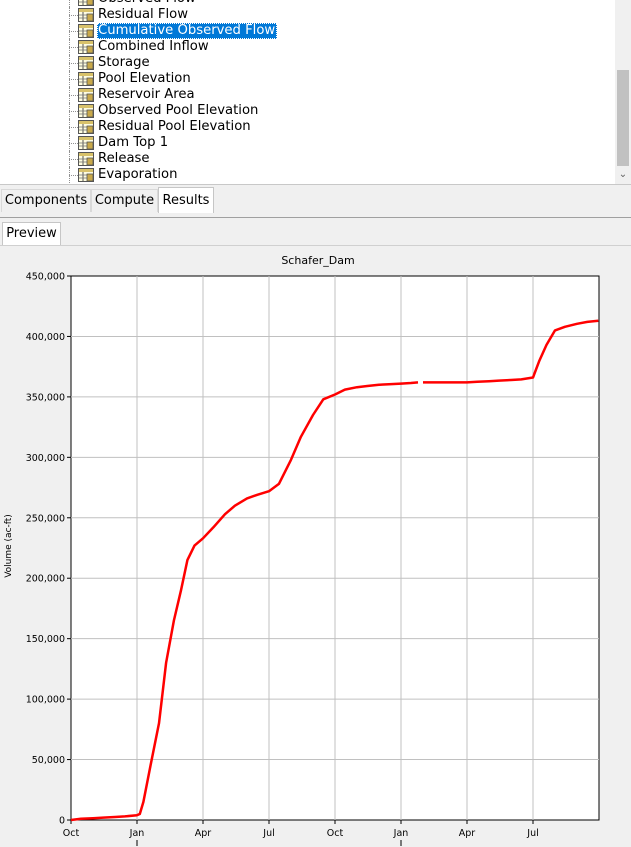 This screenshot has width=631, height=847. I want to click on tree-item-label: Observed Pool Elevation, so click(178, 110).